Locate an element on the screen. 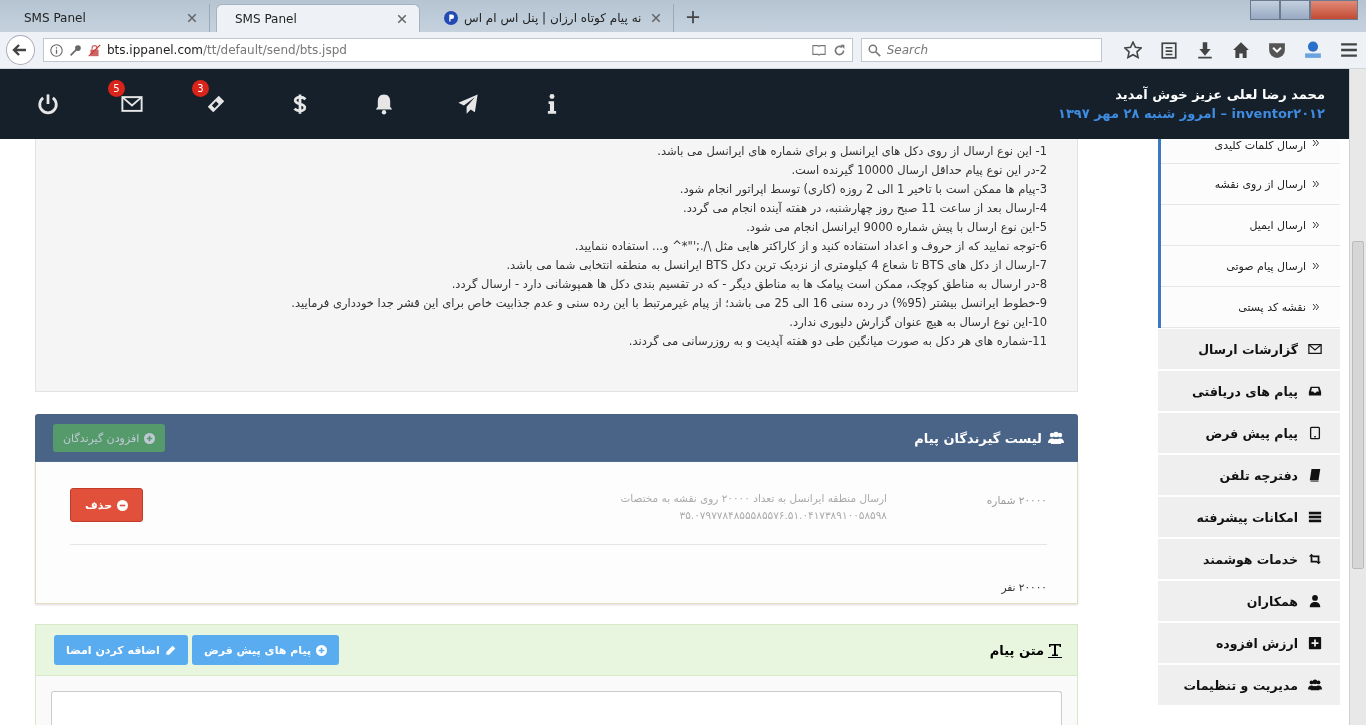 The image size is (1366, 725). menu-icon is located at coordinates (1349, 50).